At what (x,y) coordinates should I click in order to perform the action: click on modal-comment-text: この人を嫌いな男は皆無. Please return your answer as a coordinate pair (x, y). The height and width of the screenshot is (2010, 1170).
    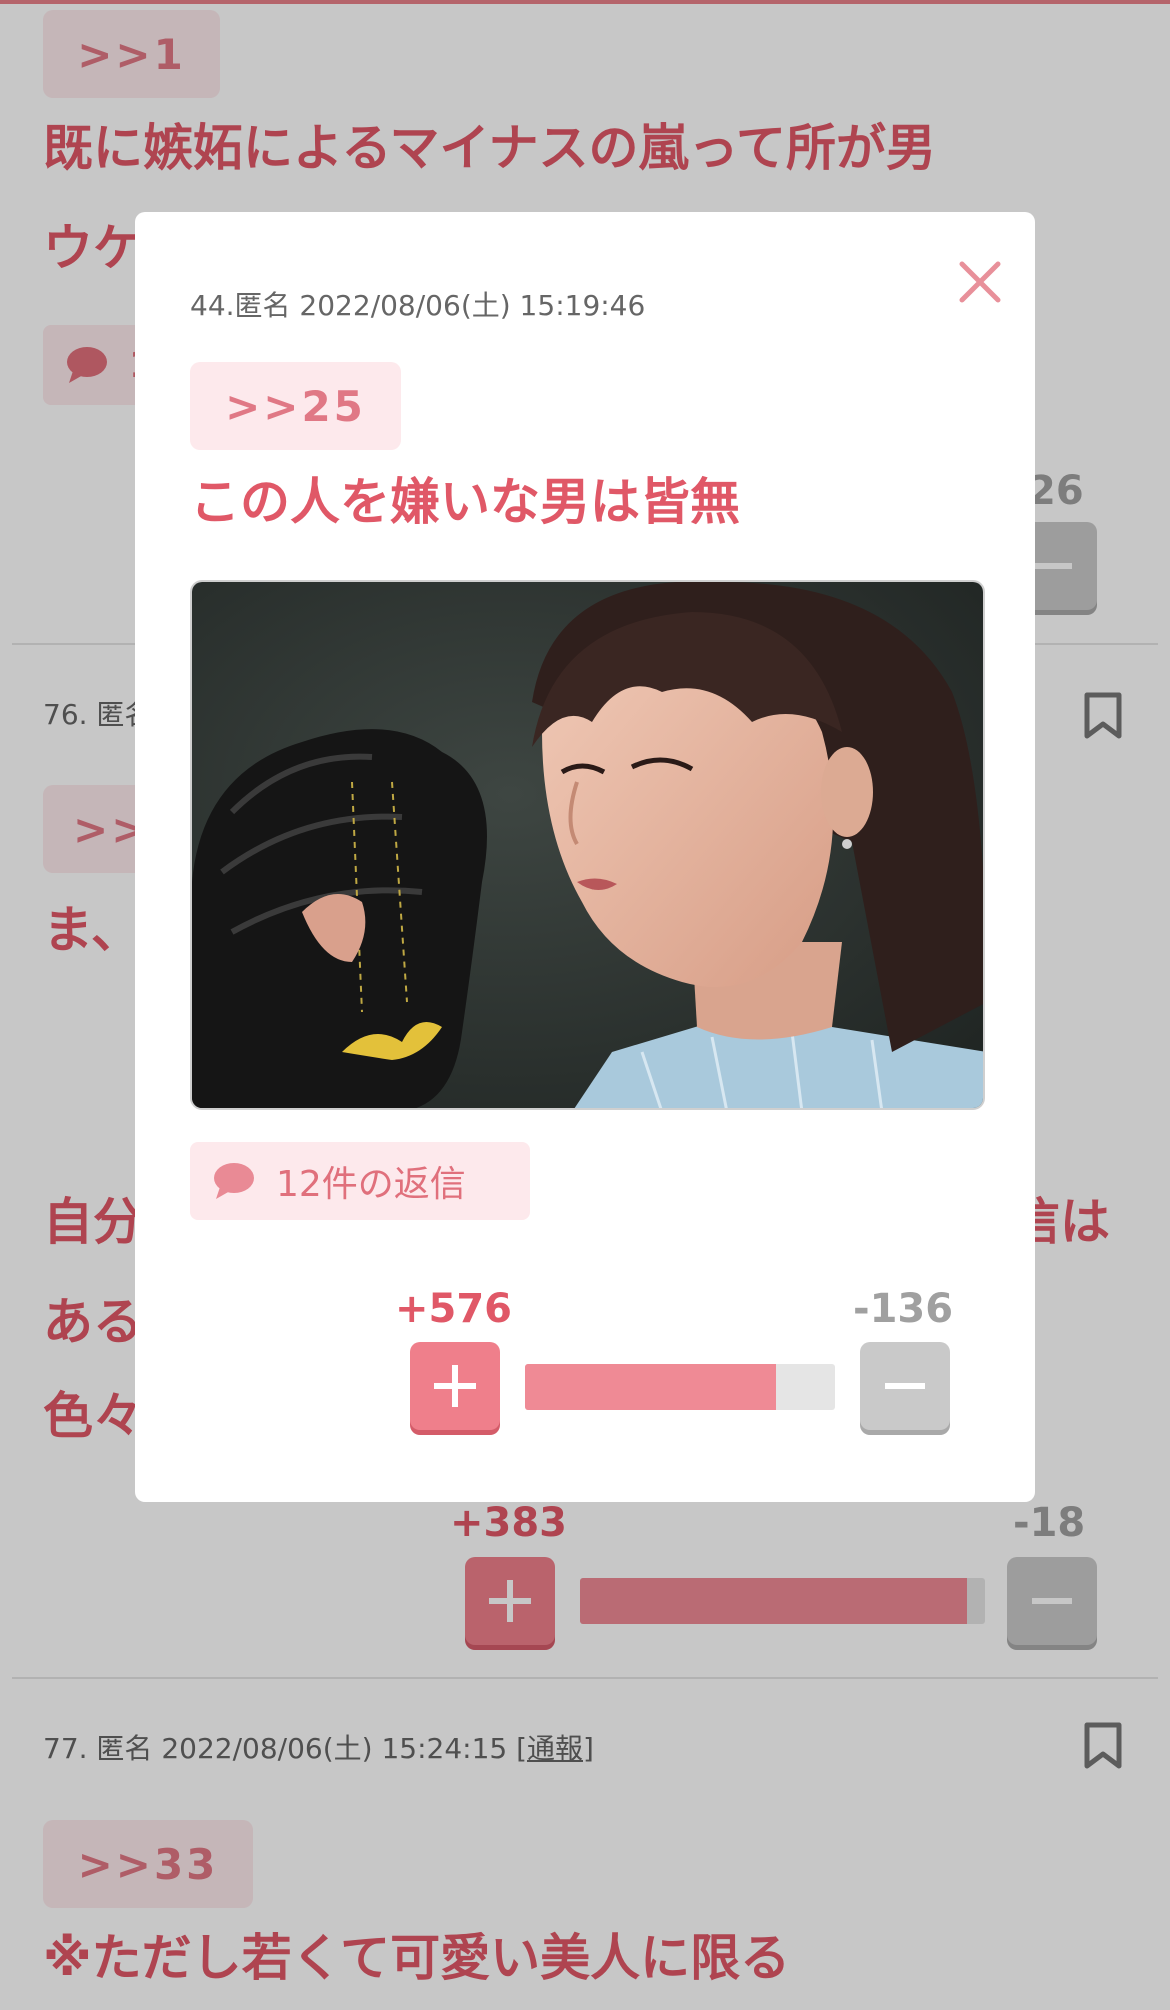
    Looking at the image, I should click on (465, 502).